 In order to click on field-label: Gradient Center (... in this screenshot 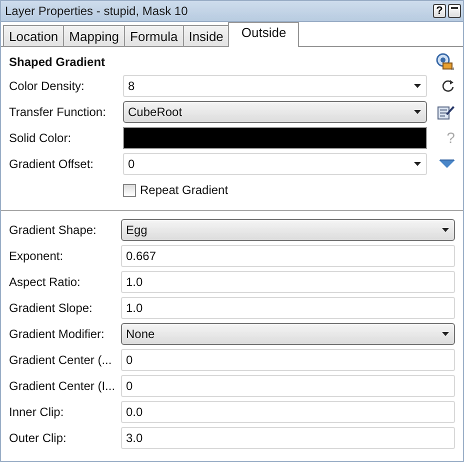, I will do `click(61, 360)`.